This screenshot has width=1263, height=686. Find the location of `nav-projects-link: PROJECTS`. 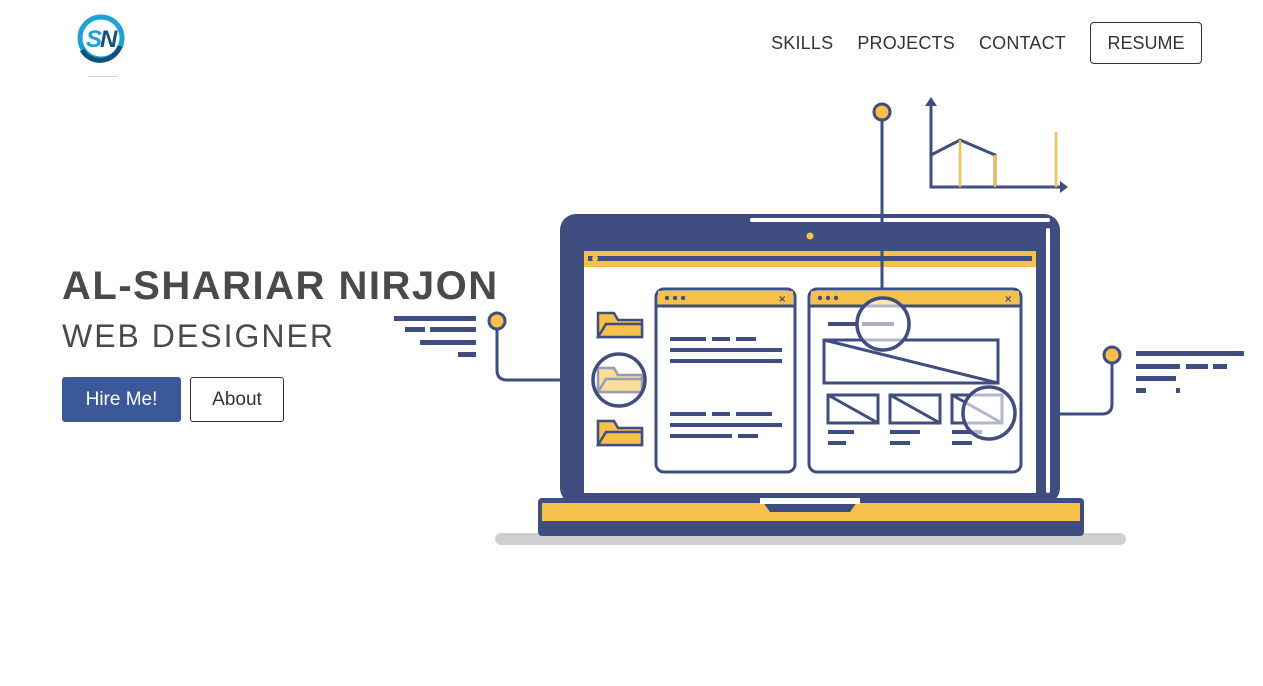

nav-projects-link: PROJECTS is located at coordinates (906, 43).